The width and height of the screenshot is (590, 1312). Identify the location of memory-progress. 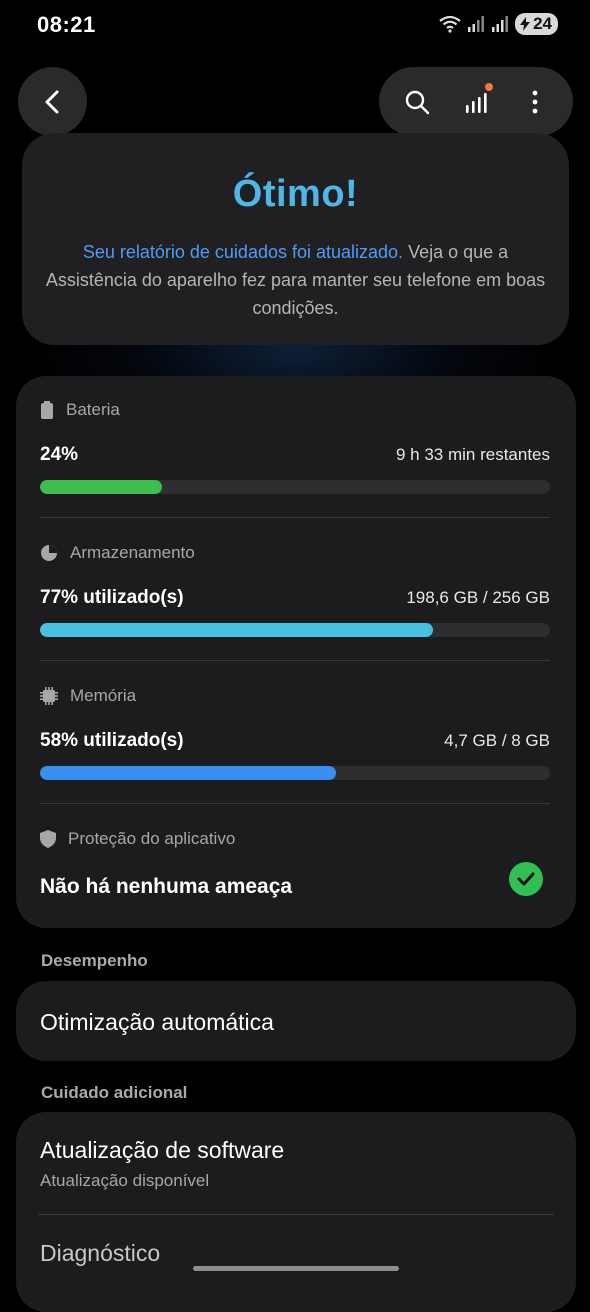
(295, 773).